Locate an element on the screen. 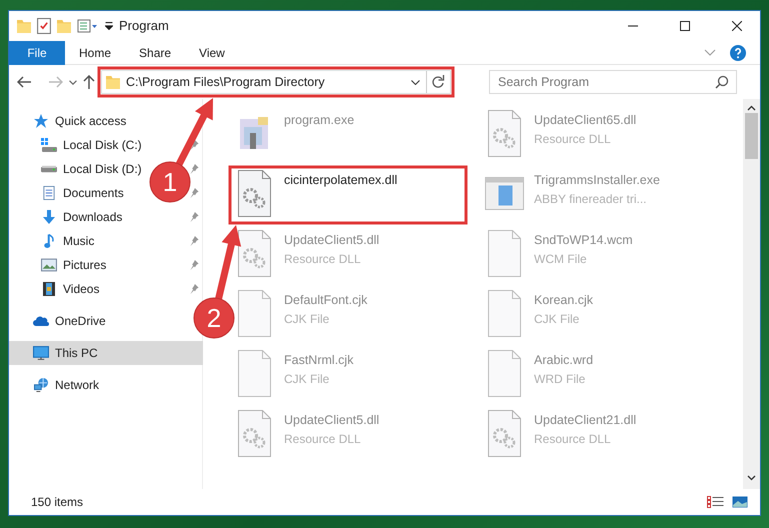 The height and width of the screenshot is (528, 769). scroll-up-icon is located at coordinates (751, 108).